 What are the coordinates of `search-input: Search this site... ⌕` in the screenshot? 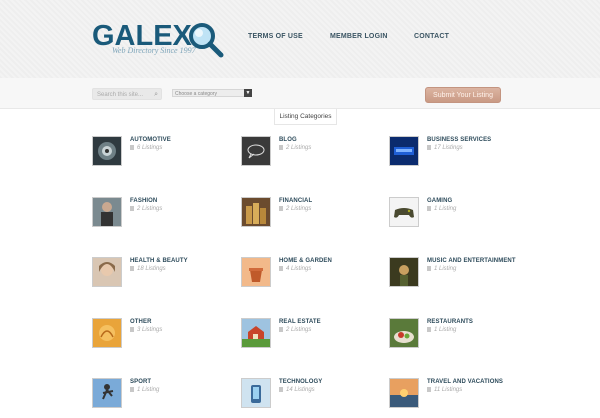 It's located at (127, 94).